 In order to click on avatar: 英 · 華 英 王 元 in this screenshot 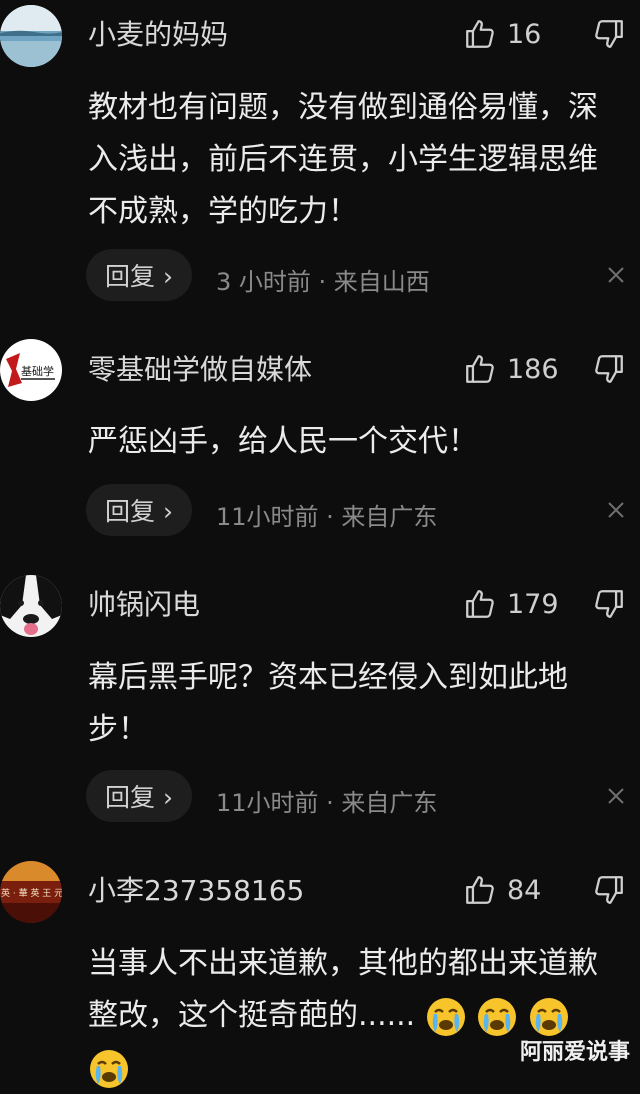, I will do `click(31, 892)`.